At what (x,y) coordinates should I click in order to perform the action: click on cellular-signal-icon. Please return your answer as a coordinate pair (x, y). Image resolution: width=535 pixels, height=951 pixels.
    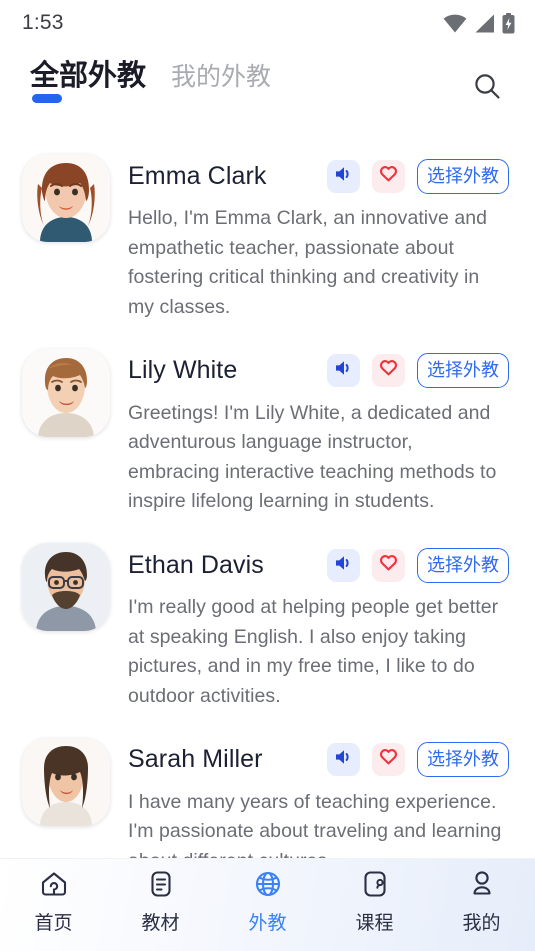
    Looking at the image, I should click on (484, 23).